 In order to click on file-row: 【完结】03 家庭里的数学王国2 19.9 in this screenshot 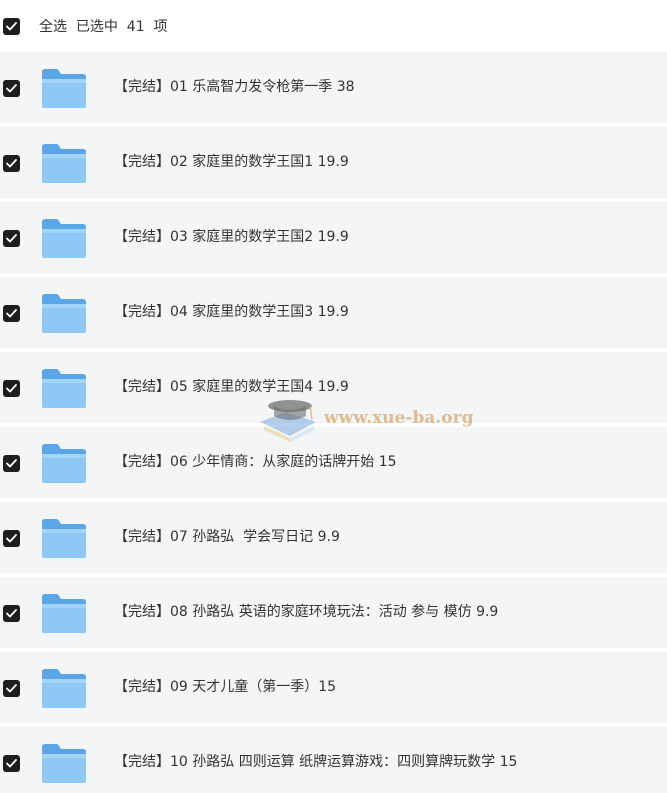, I will do `click(333, 237)`.